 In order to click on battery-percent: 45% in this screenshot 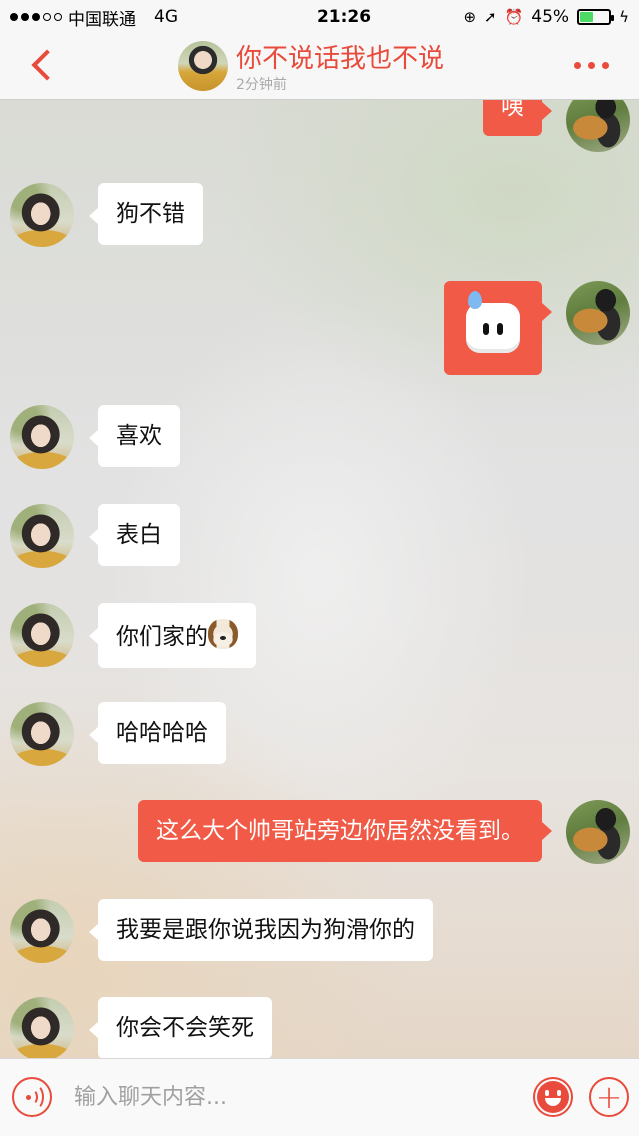, I will do `click(550, 17)`.